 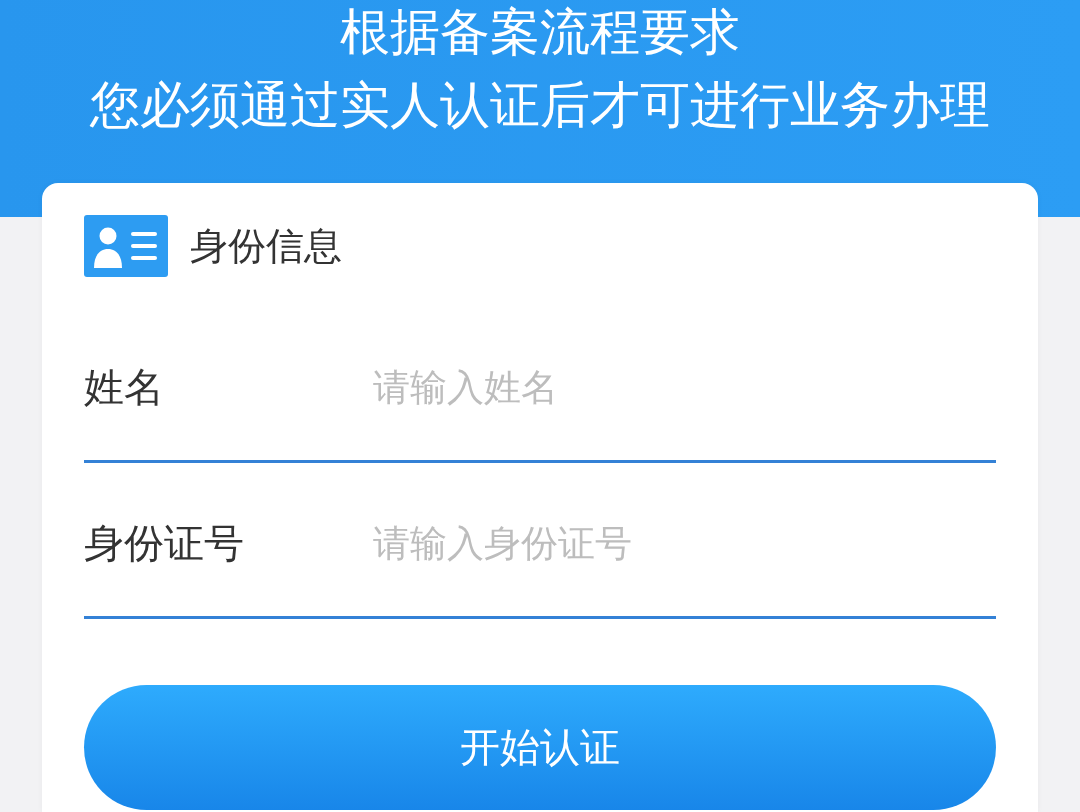 I want to click on id-card-icon, so click(x=126, y=246).